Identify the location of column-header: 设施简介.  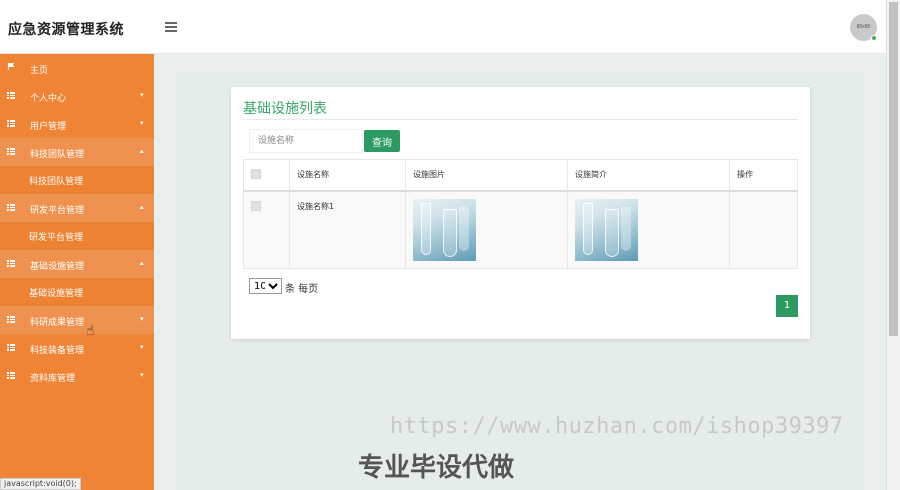
(648, 175).